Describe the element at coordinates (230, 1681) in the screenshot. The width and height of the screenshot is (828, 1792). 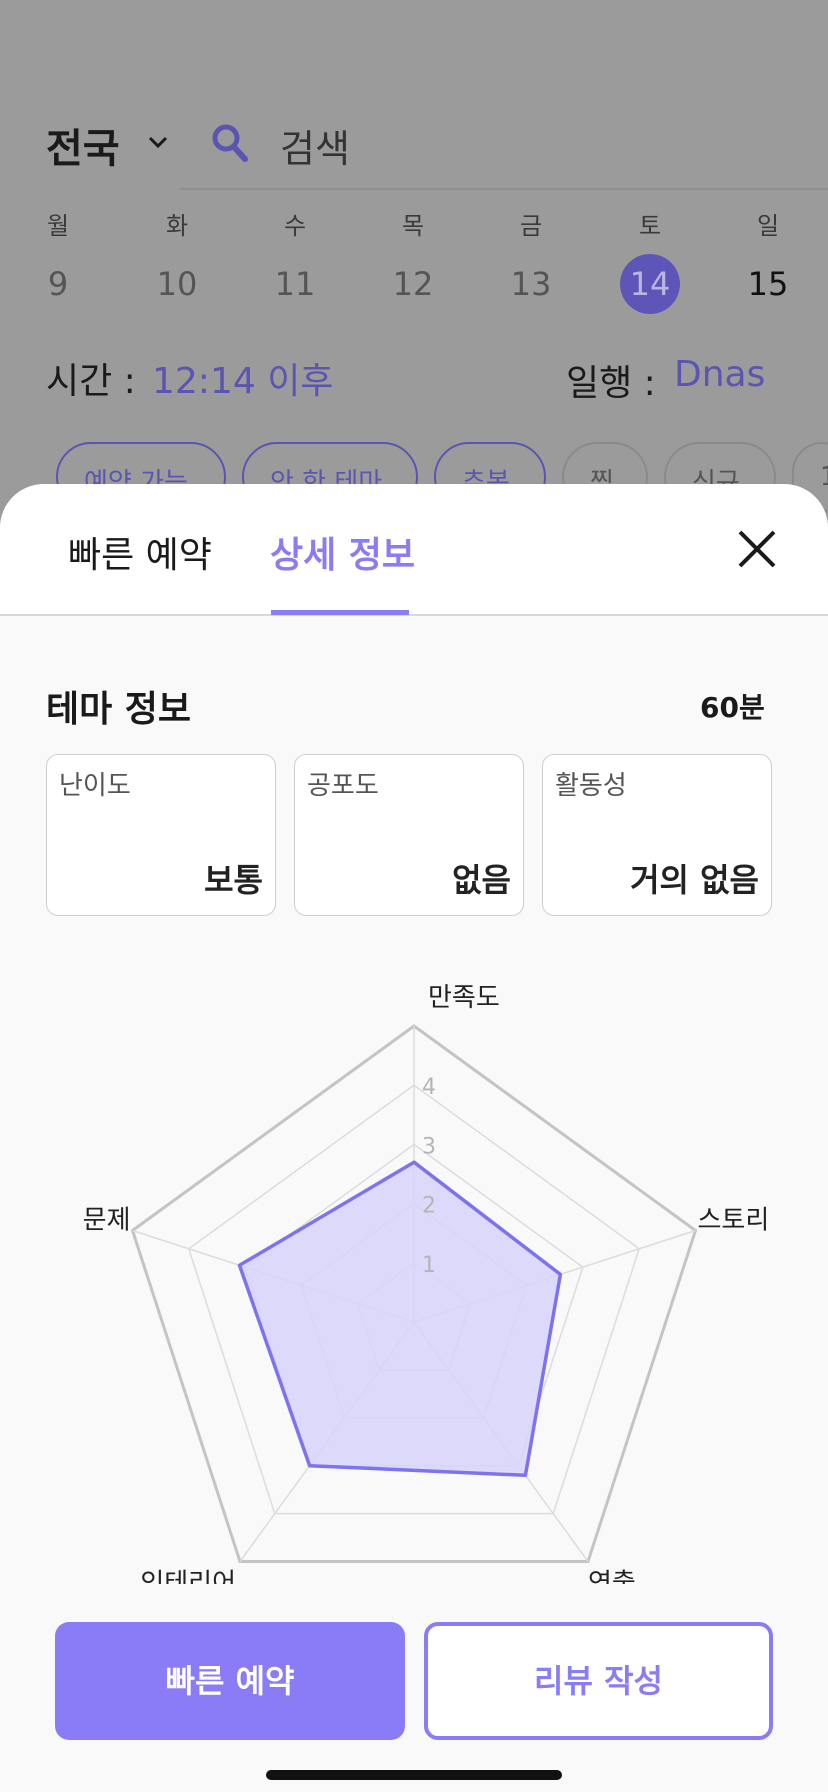
I see `quick-book-button: 빠른 예약` at that location.